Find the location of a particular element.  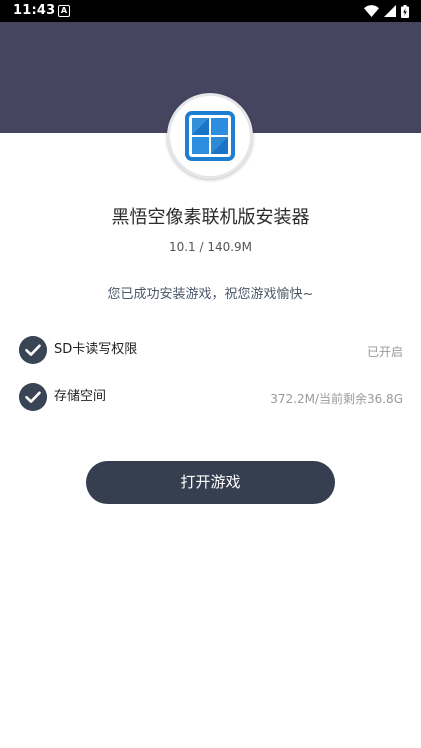

signal-icon is located at coordinates (390, 11).